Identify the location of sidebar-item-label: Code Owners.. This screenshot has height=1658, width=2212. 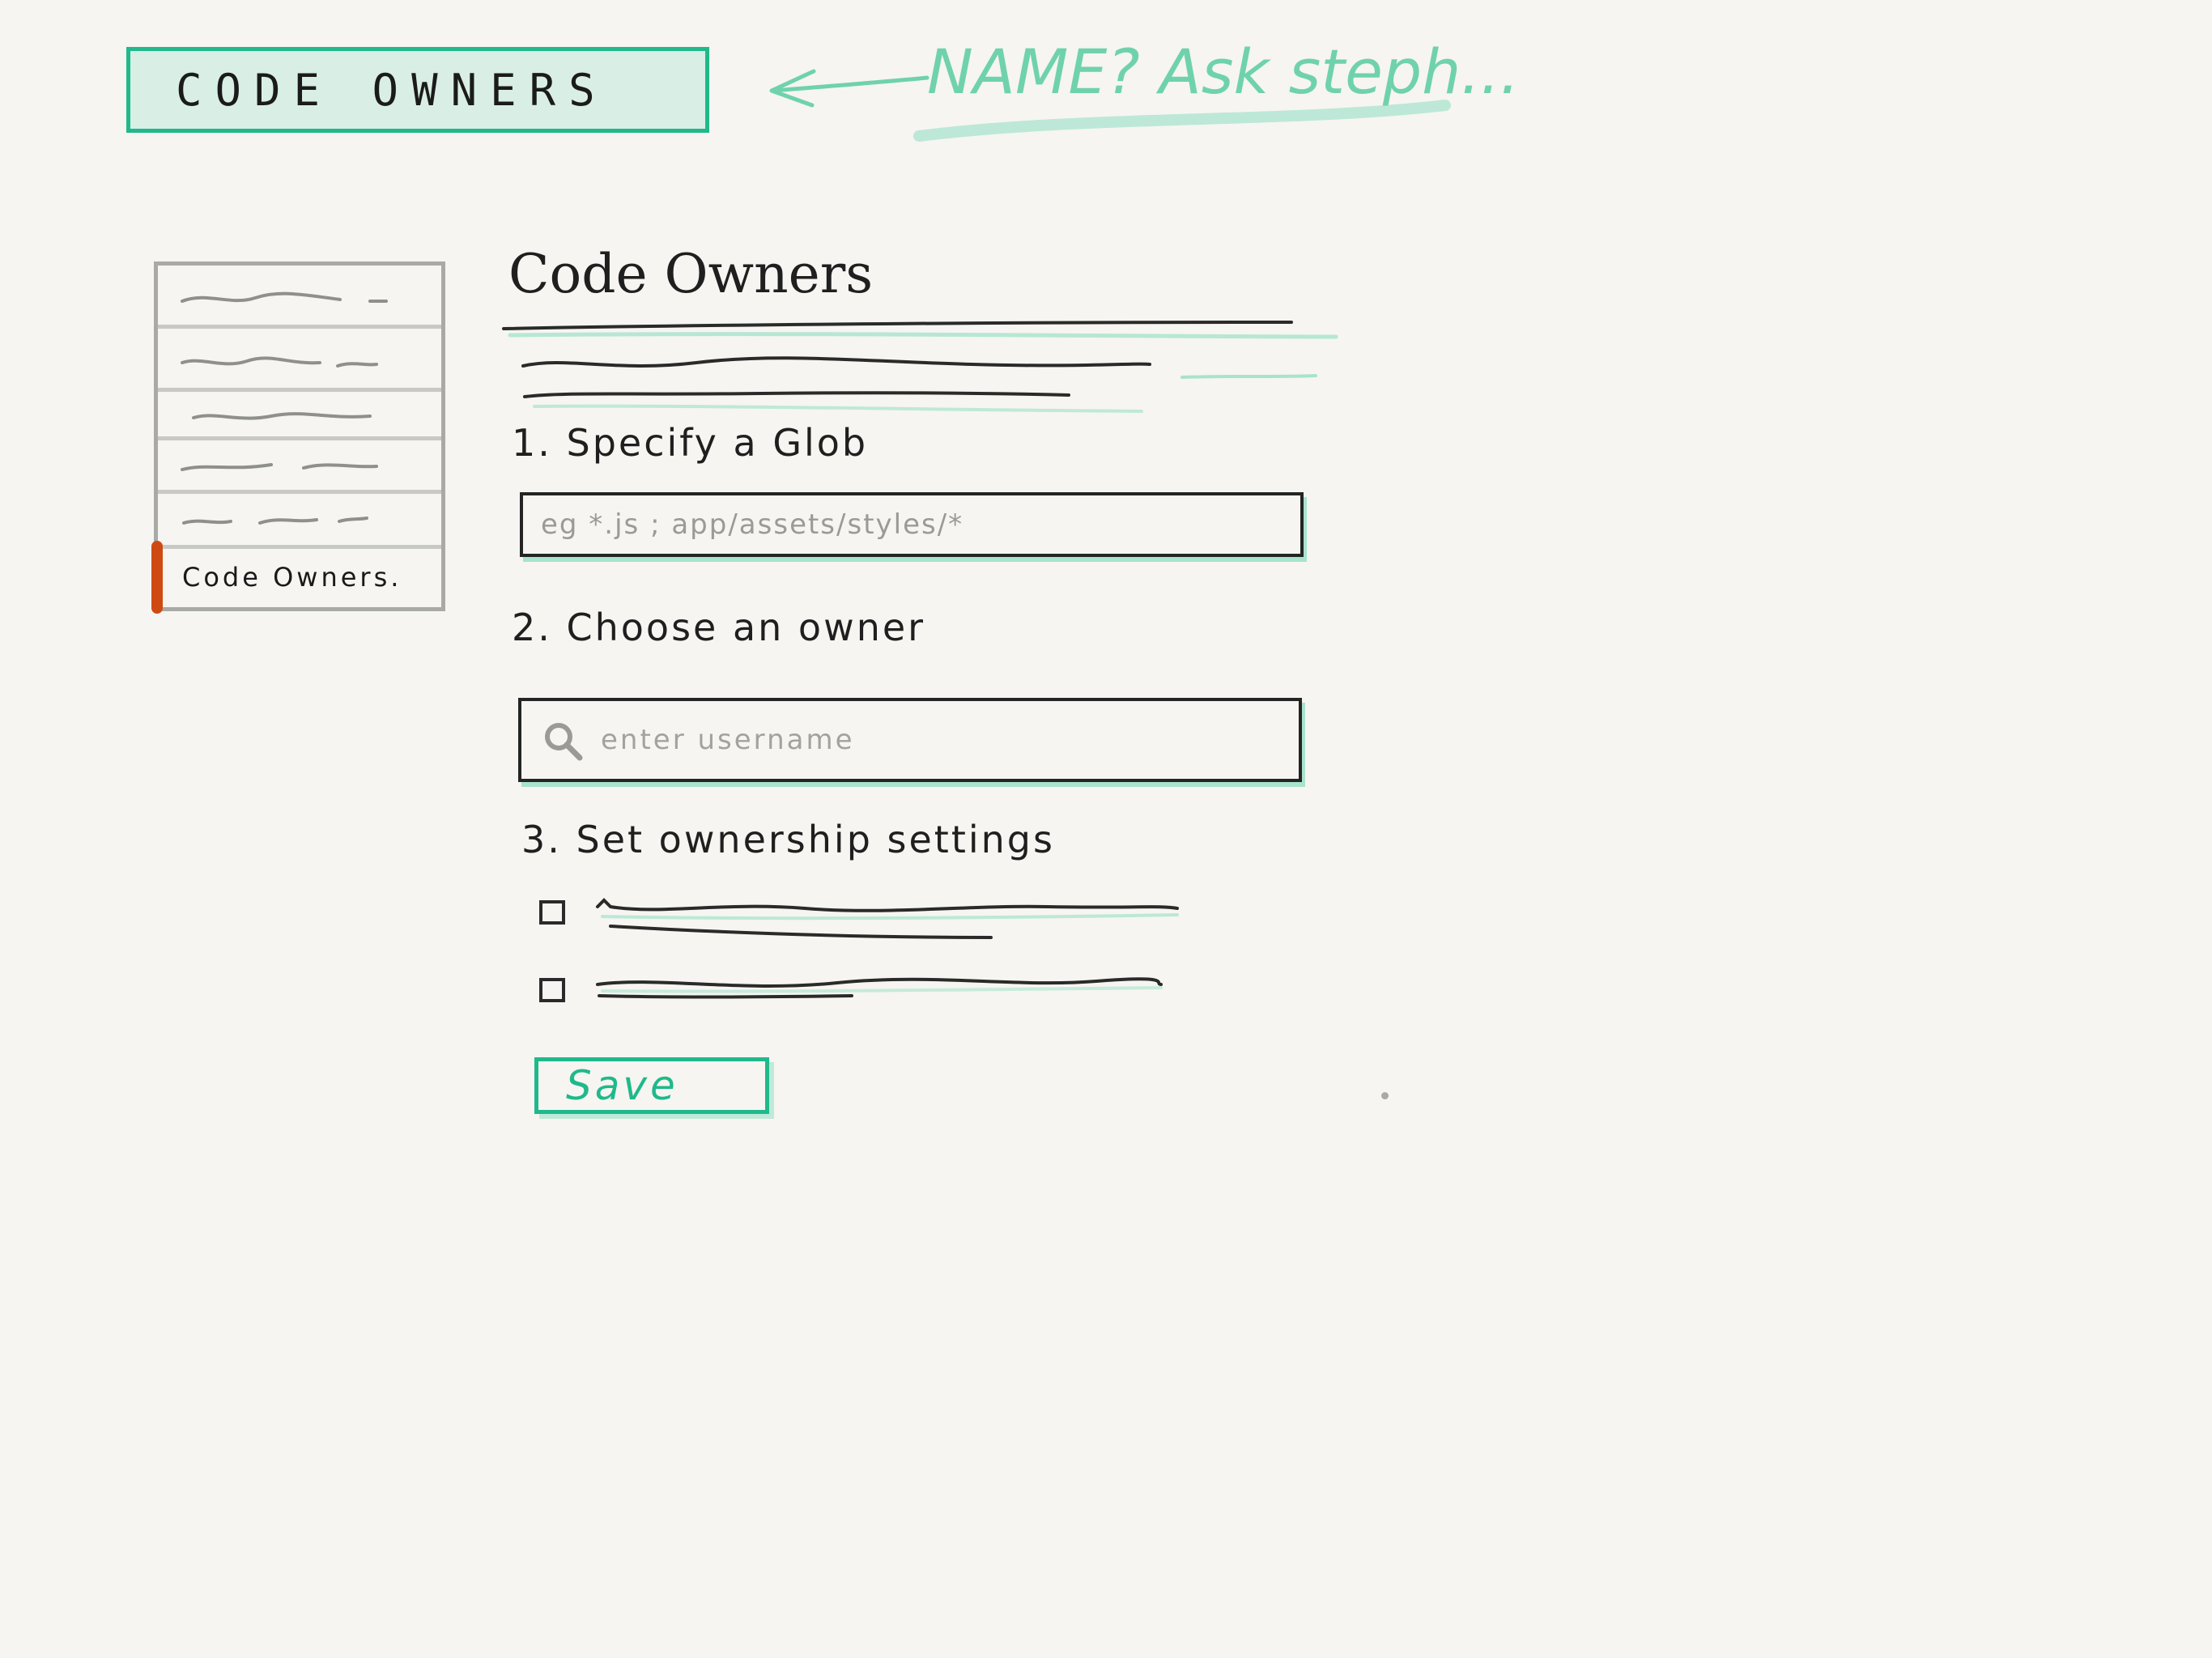
(292, 577).